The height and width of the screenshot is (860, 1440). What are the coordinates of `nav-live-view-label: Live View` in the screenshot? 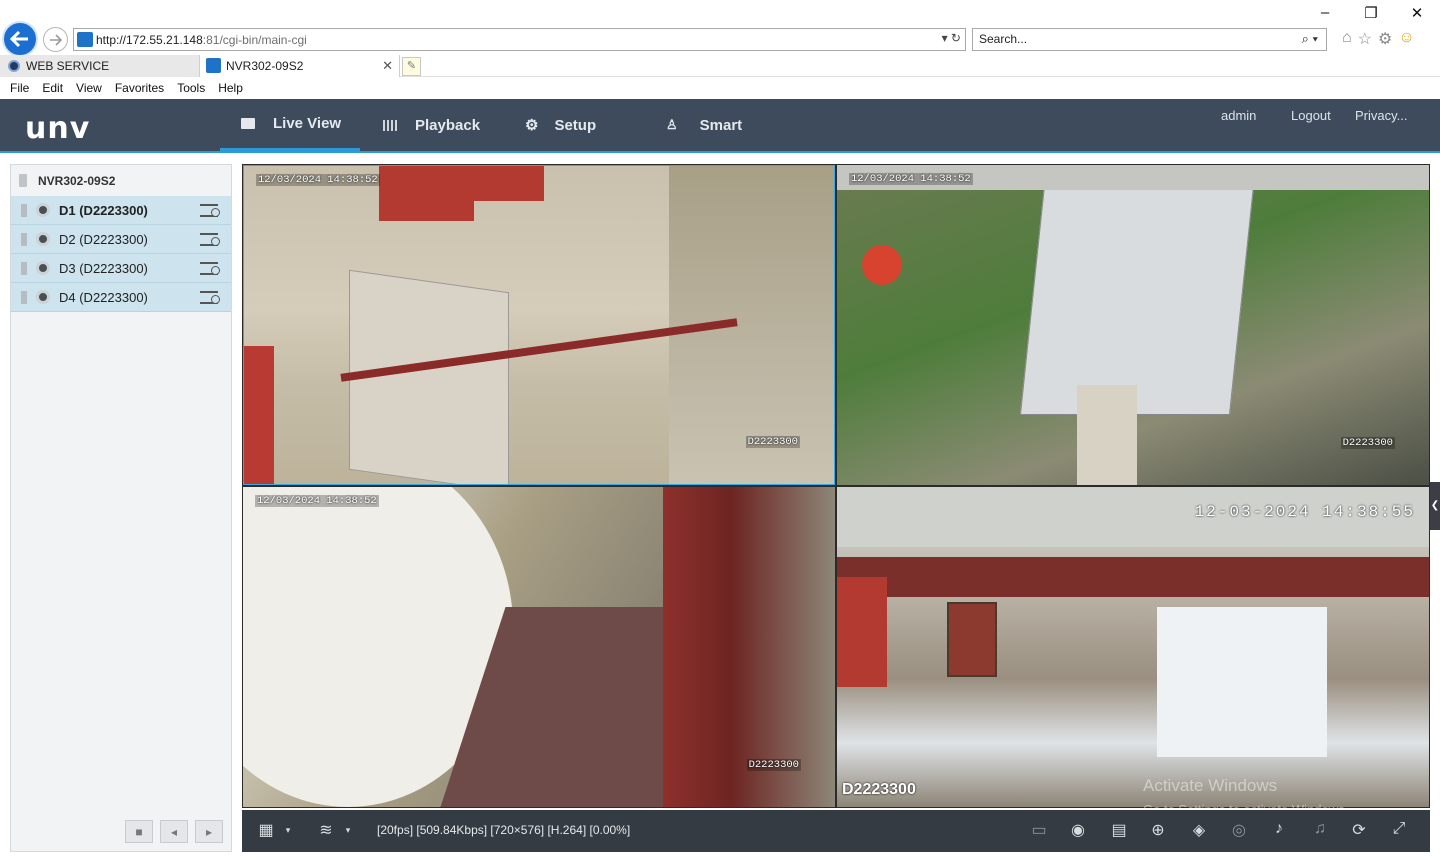 It's located at (307, 123).